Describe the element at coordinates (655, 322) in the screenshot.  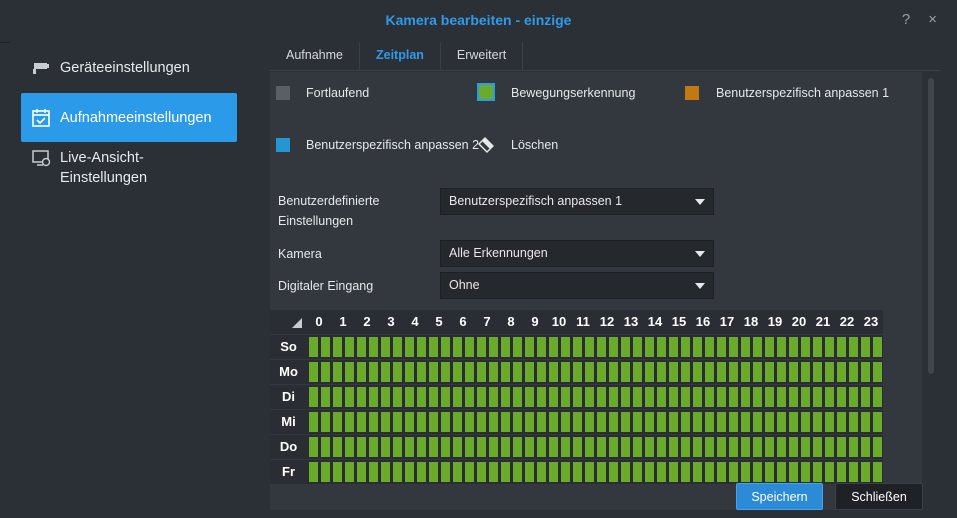
I see `hour-label: 14` at that location.